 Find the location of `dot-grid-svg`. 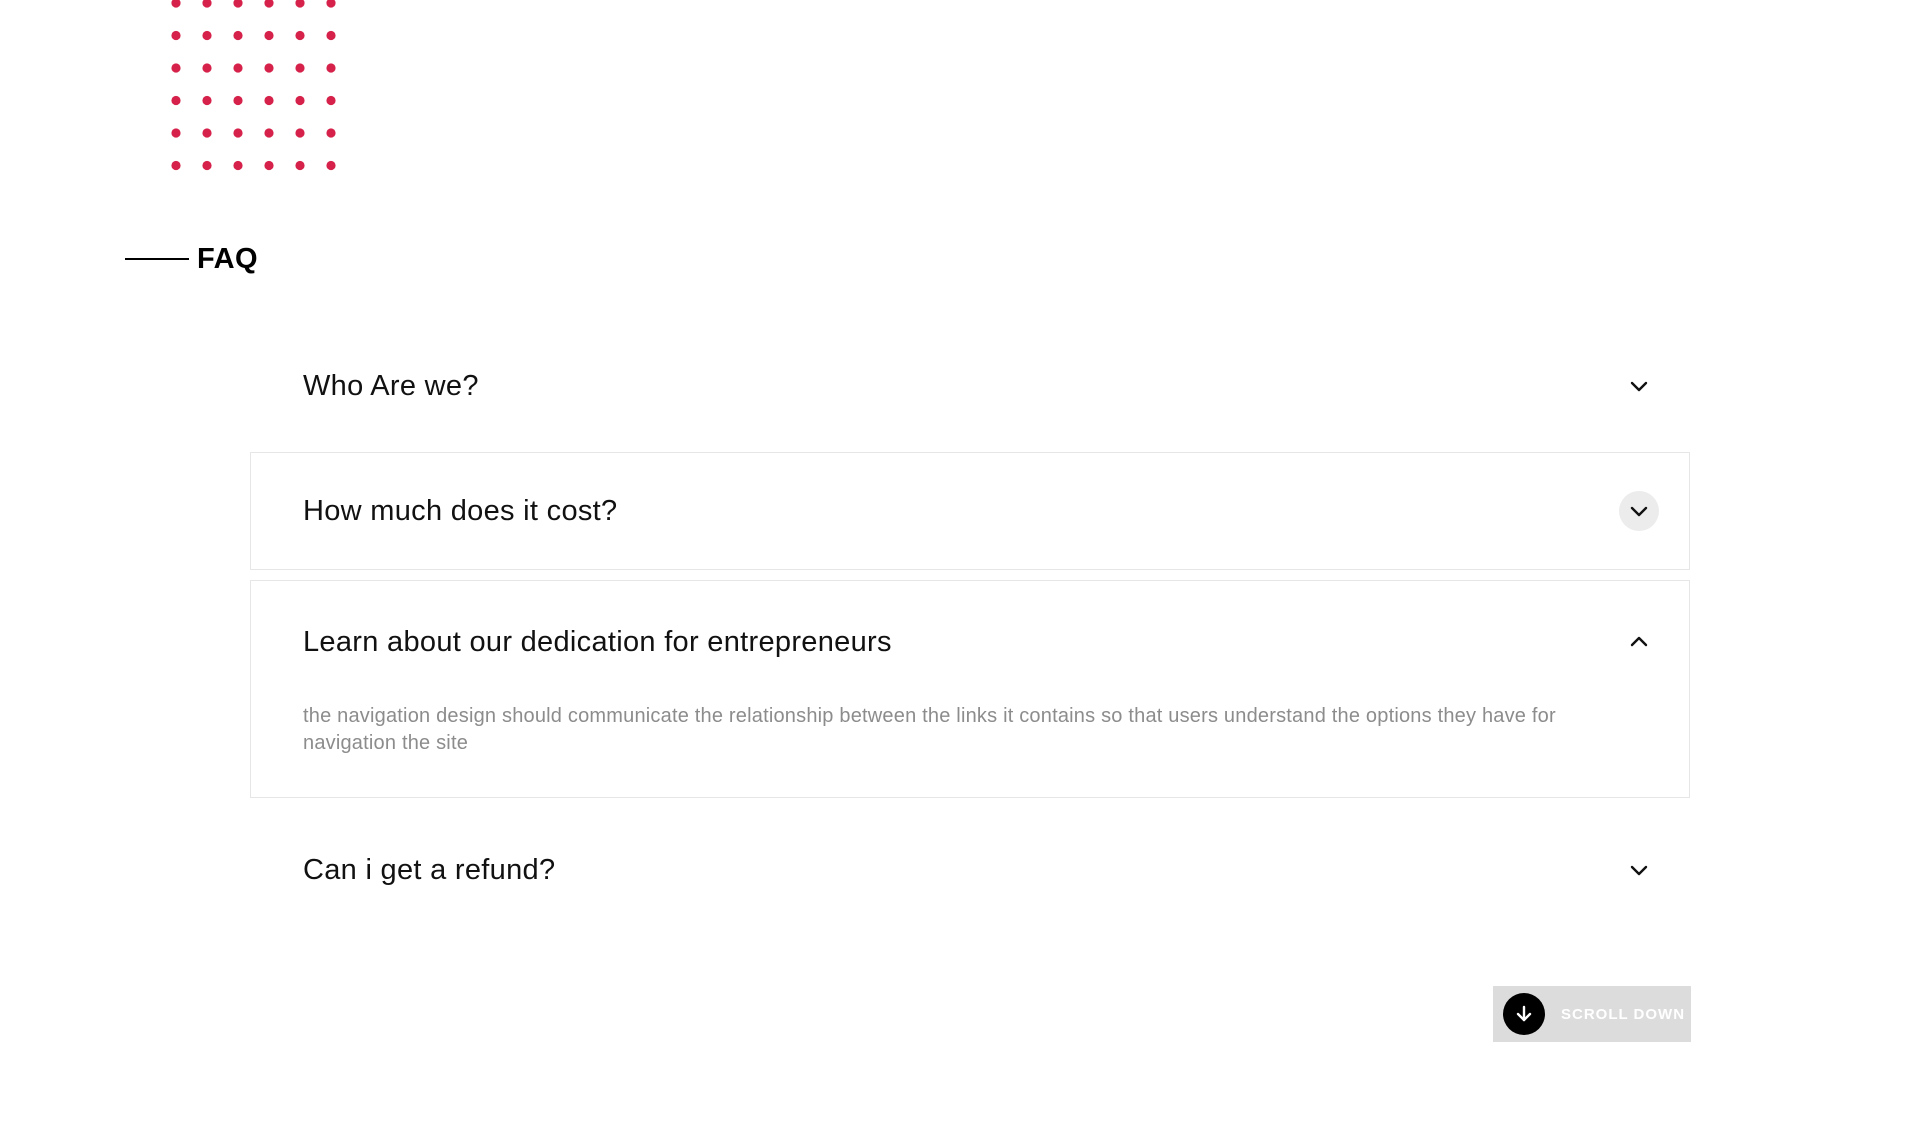

dot-grid-svg is located at coordinates (253, 85).